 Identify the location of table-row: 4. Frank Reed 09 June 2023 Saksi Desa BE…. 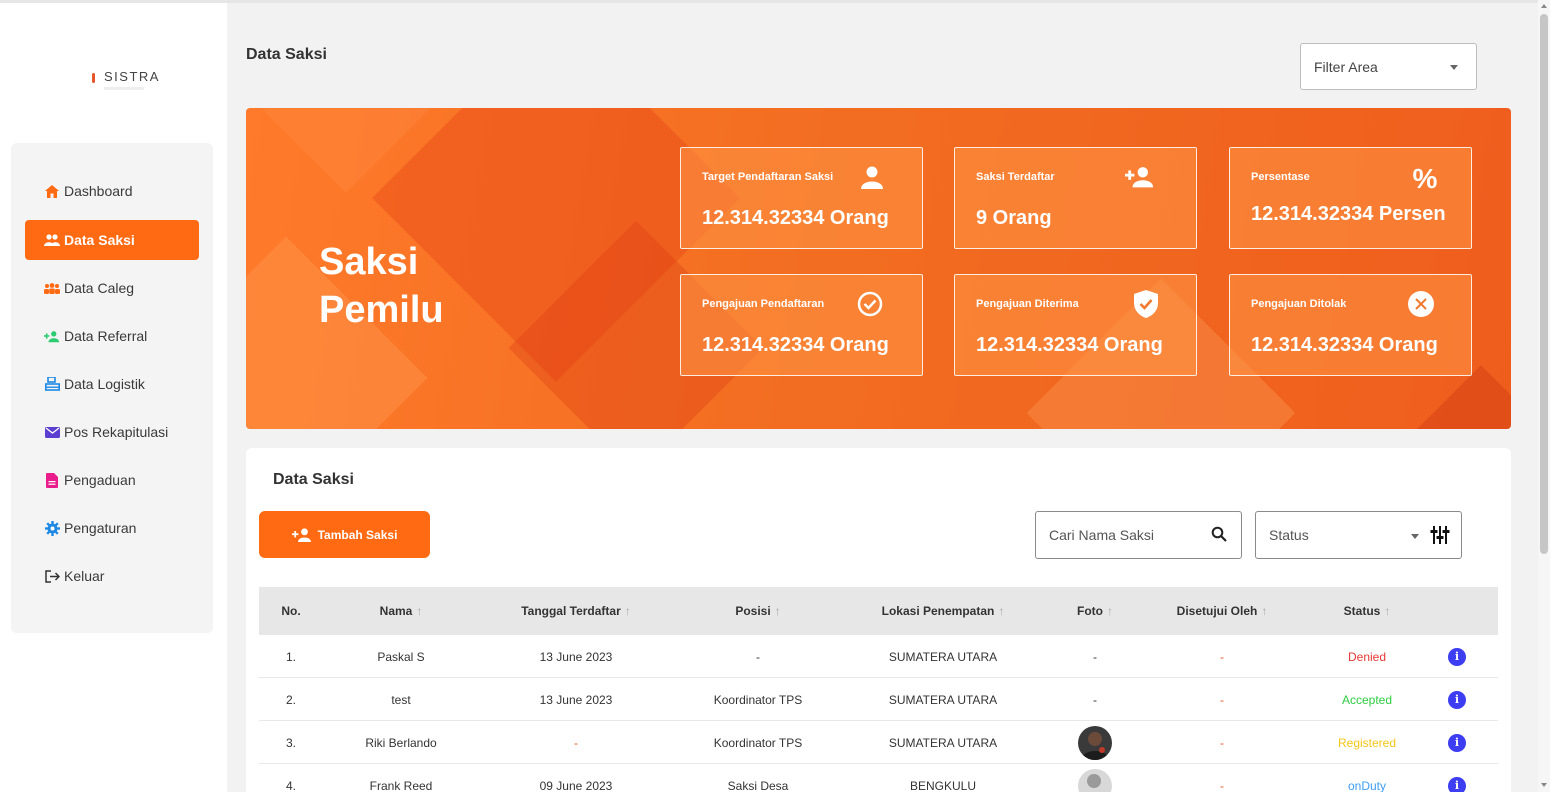
(878, 778).